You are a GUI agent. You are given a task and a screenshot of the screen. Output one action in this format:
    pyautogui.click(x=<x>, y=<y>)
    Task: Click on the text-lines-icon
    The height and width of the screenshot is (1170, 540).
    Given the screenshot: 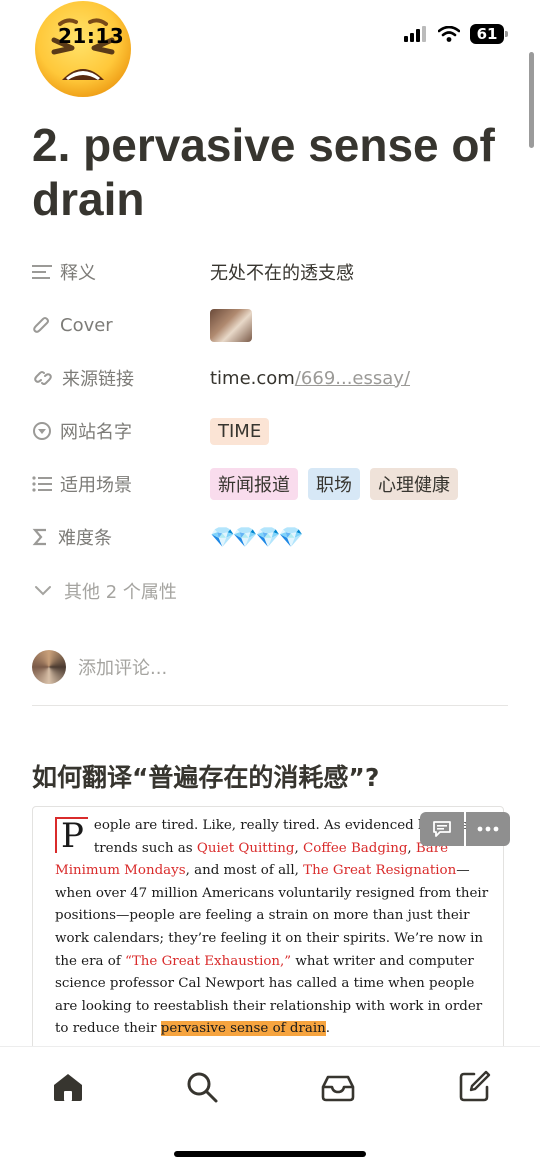 What is the action you would take?
    pyautogui.click(x=42, y=272)
    